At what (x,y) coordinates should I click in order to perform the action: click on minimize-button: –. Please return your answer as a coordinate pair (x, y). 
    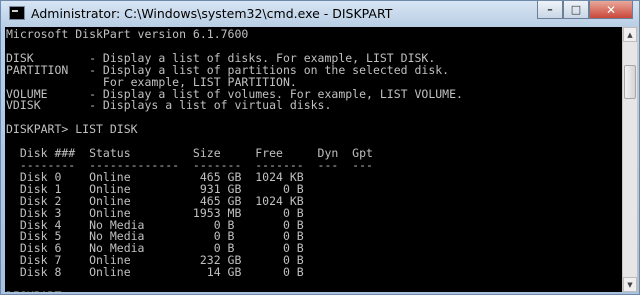
    Looking at the image, I should click on (550, 10).